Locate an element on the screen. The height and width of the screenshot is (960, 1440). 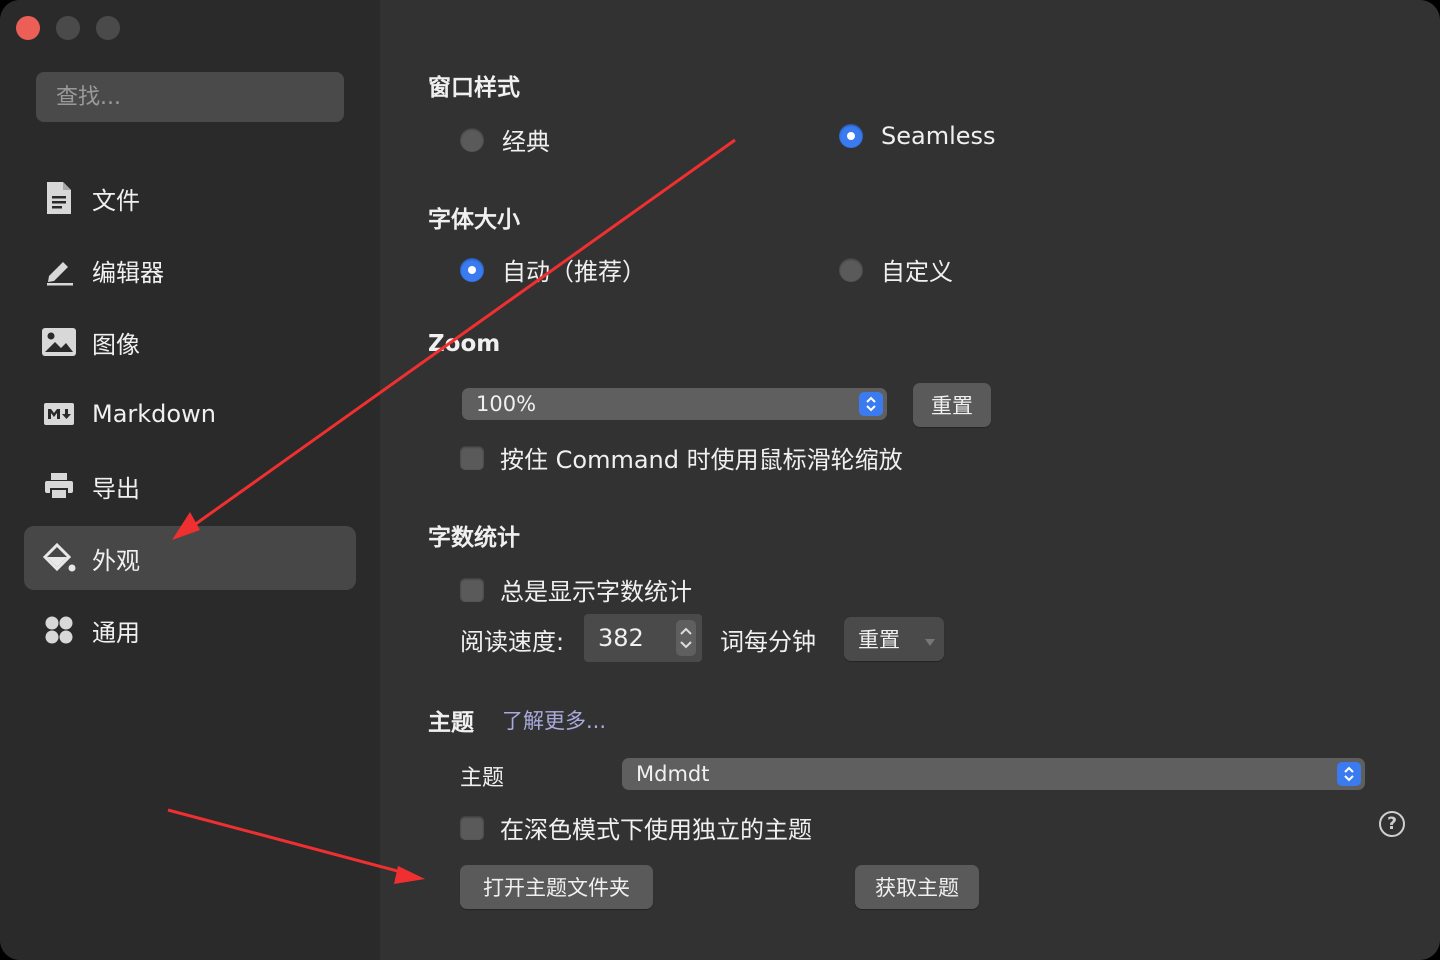
dark-mode-theme-option: 在深色模式下使用独立的主题 is located at coordinates (636, 827).